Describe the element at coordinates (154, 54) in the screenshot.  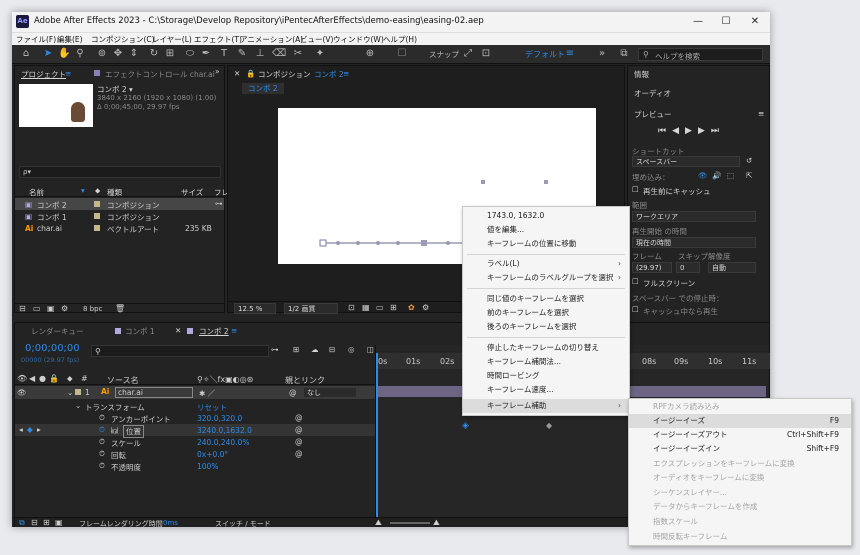
I see `rotate-tool-icon: ↻` at that location.